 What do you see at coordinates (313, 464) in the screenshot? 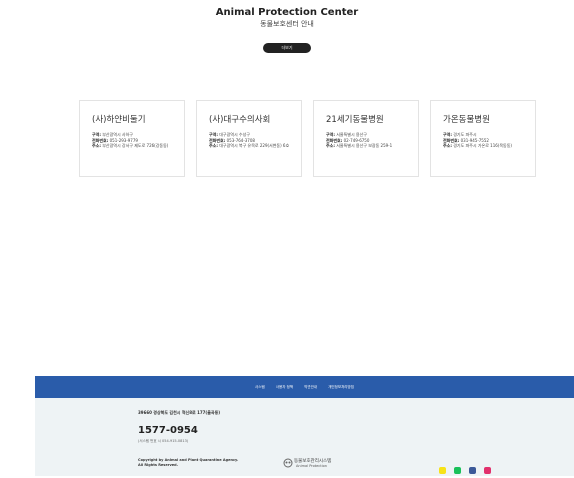
I see `footer-logo: 동물보호관리시스템 Animal Protection` at bounding box center [313, 464].